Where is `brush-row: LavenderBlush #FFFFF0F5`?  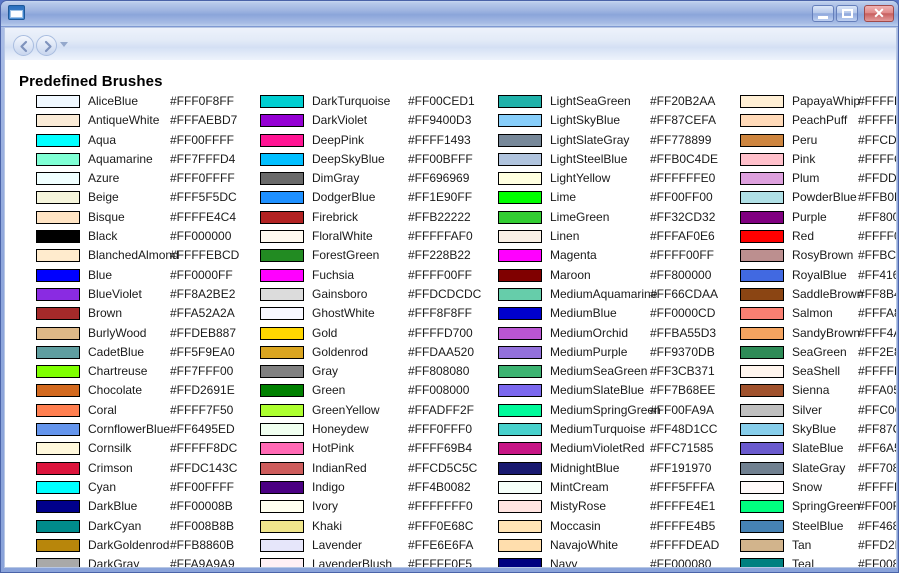 brush-row: LavenderBlush #FFFFF0F5 is located at coordinates (374, 561).